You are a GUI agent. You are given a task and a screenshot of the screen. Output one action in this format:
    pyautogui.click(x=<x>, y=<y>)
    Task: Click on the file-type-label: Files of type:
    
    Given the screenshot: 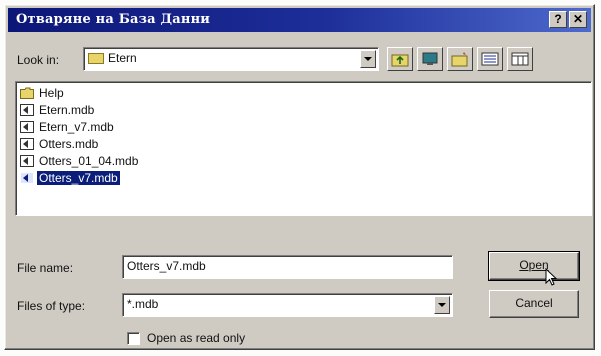 What is the action you would take?
    pyautogui.click(x=51, y=306)
    